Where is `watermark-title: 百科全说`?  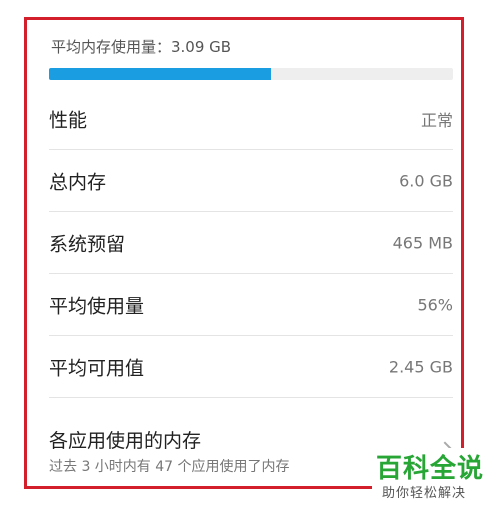 watermark-title: 百科全说 is located at coordinates (430, 469).